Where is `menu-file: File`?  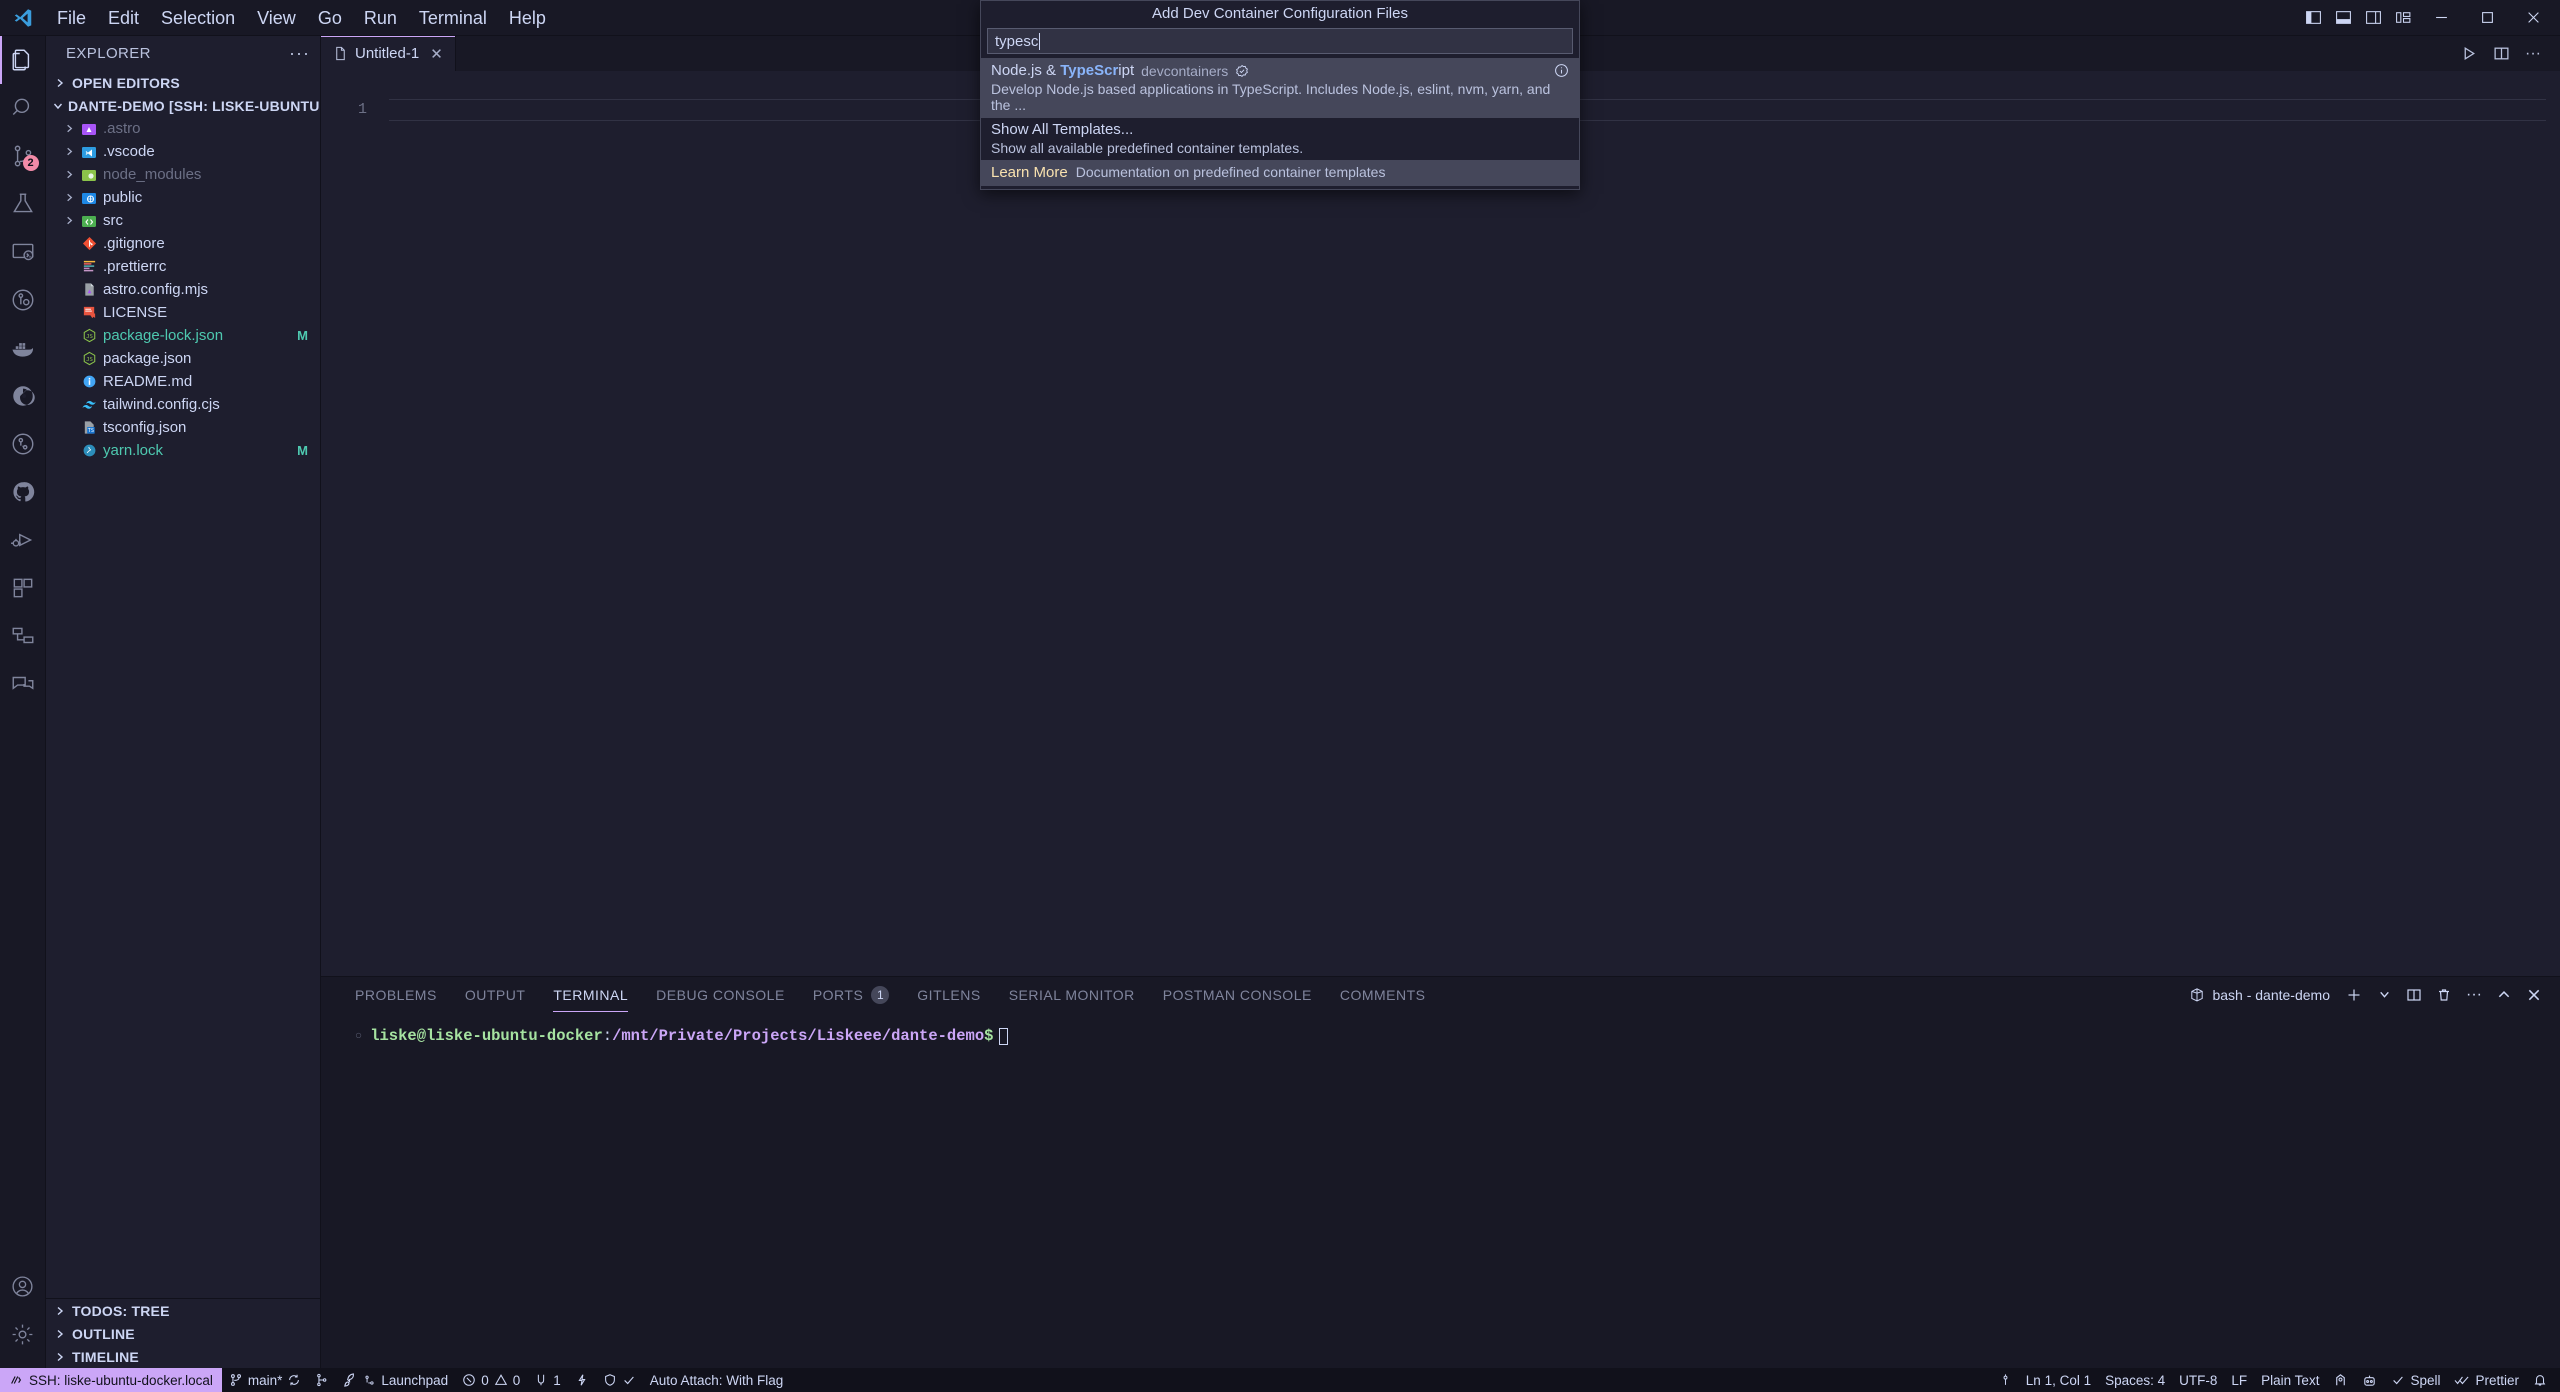 menu-file: File is located at coordinates (71, 18).